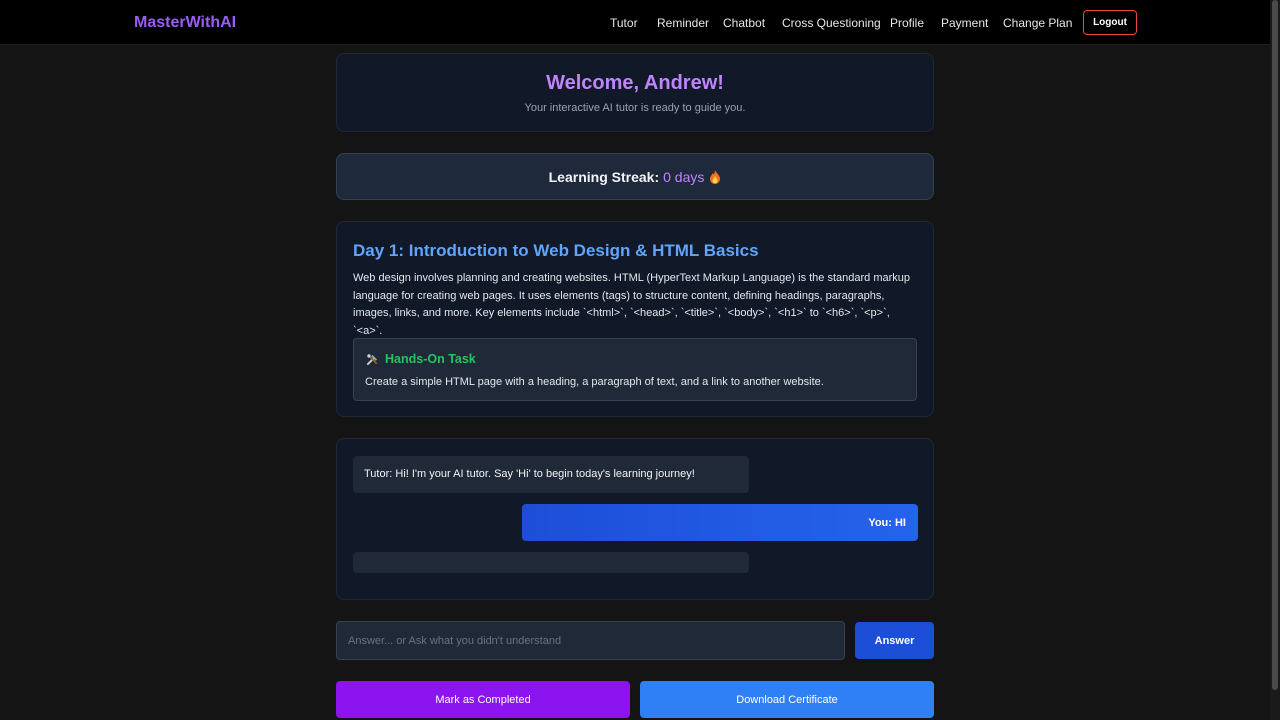 The width and height of the screenshot is (1280, 720). What do you see at coordinates (831, 23) in the screenshot?
I see `nav-link-cross-questioning: Cross Questioning` at bounding box center [831, 23].